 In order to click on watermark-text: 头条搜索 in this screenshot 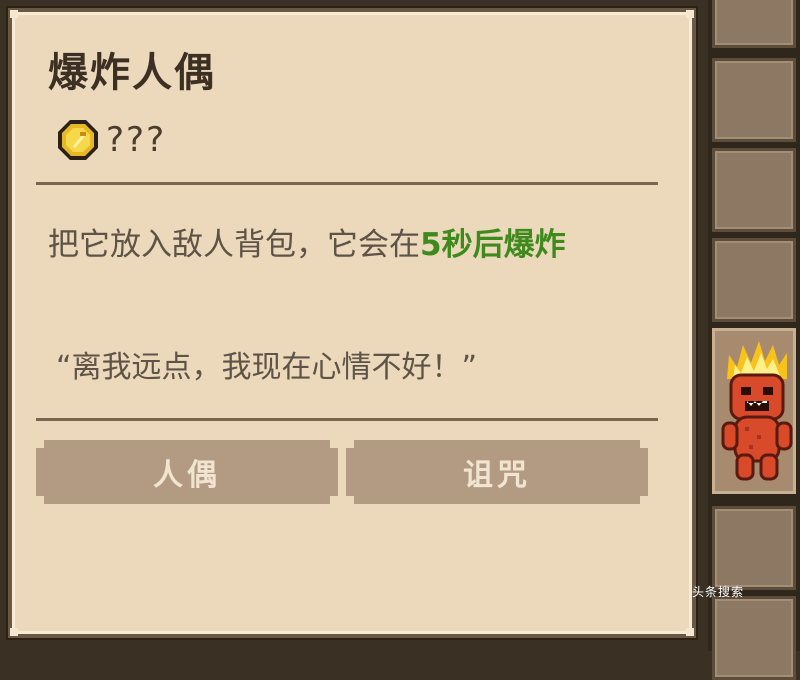, I will do `click(718, 592)`.